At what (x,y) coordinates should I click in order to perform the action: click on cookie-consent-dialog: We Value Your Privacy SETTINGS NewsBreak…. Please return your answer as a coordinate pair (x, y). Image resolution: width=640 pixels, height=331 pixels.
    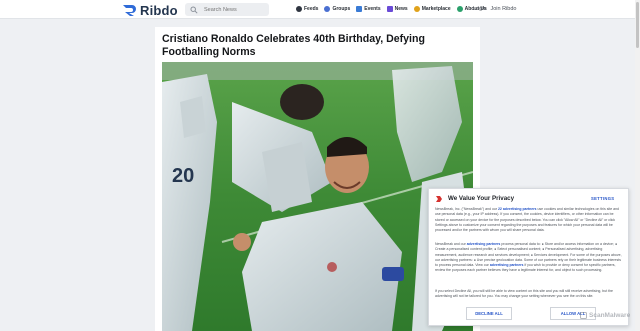
    Looking at the image, I should click on (528, 257).